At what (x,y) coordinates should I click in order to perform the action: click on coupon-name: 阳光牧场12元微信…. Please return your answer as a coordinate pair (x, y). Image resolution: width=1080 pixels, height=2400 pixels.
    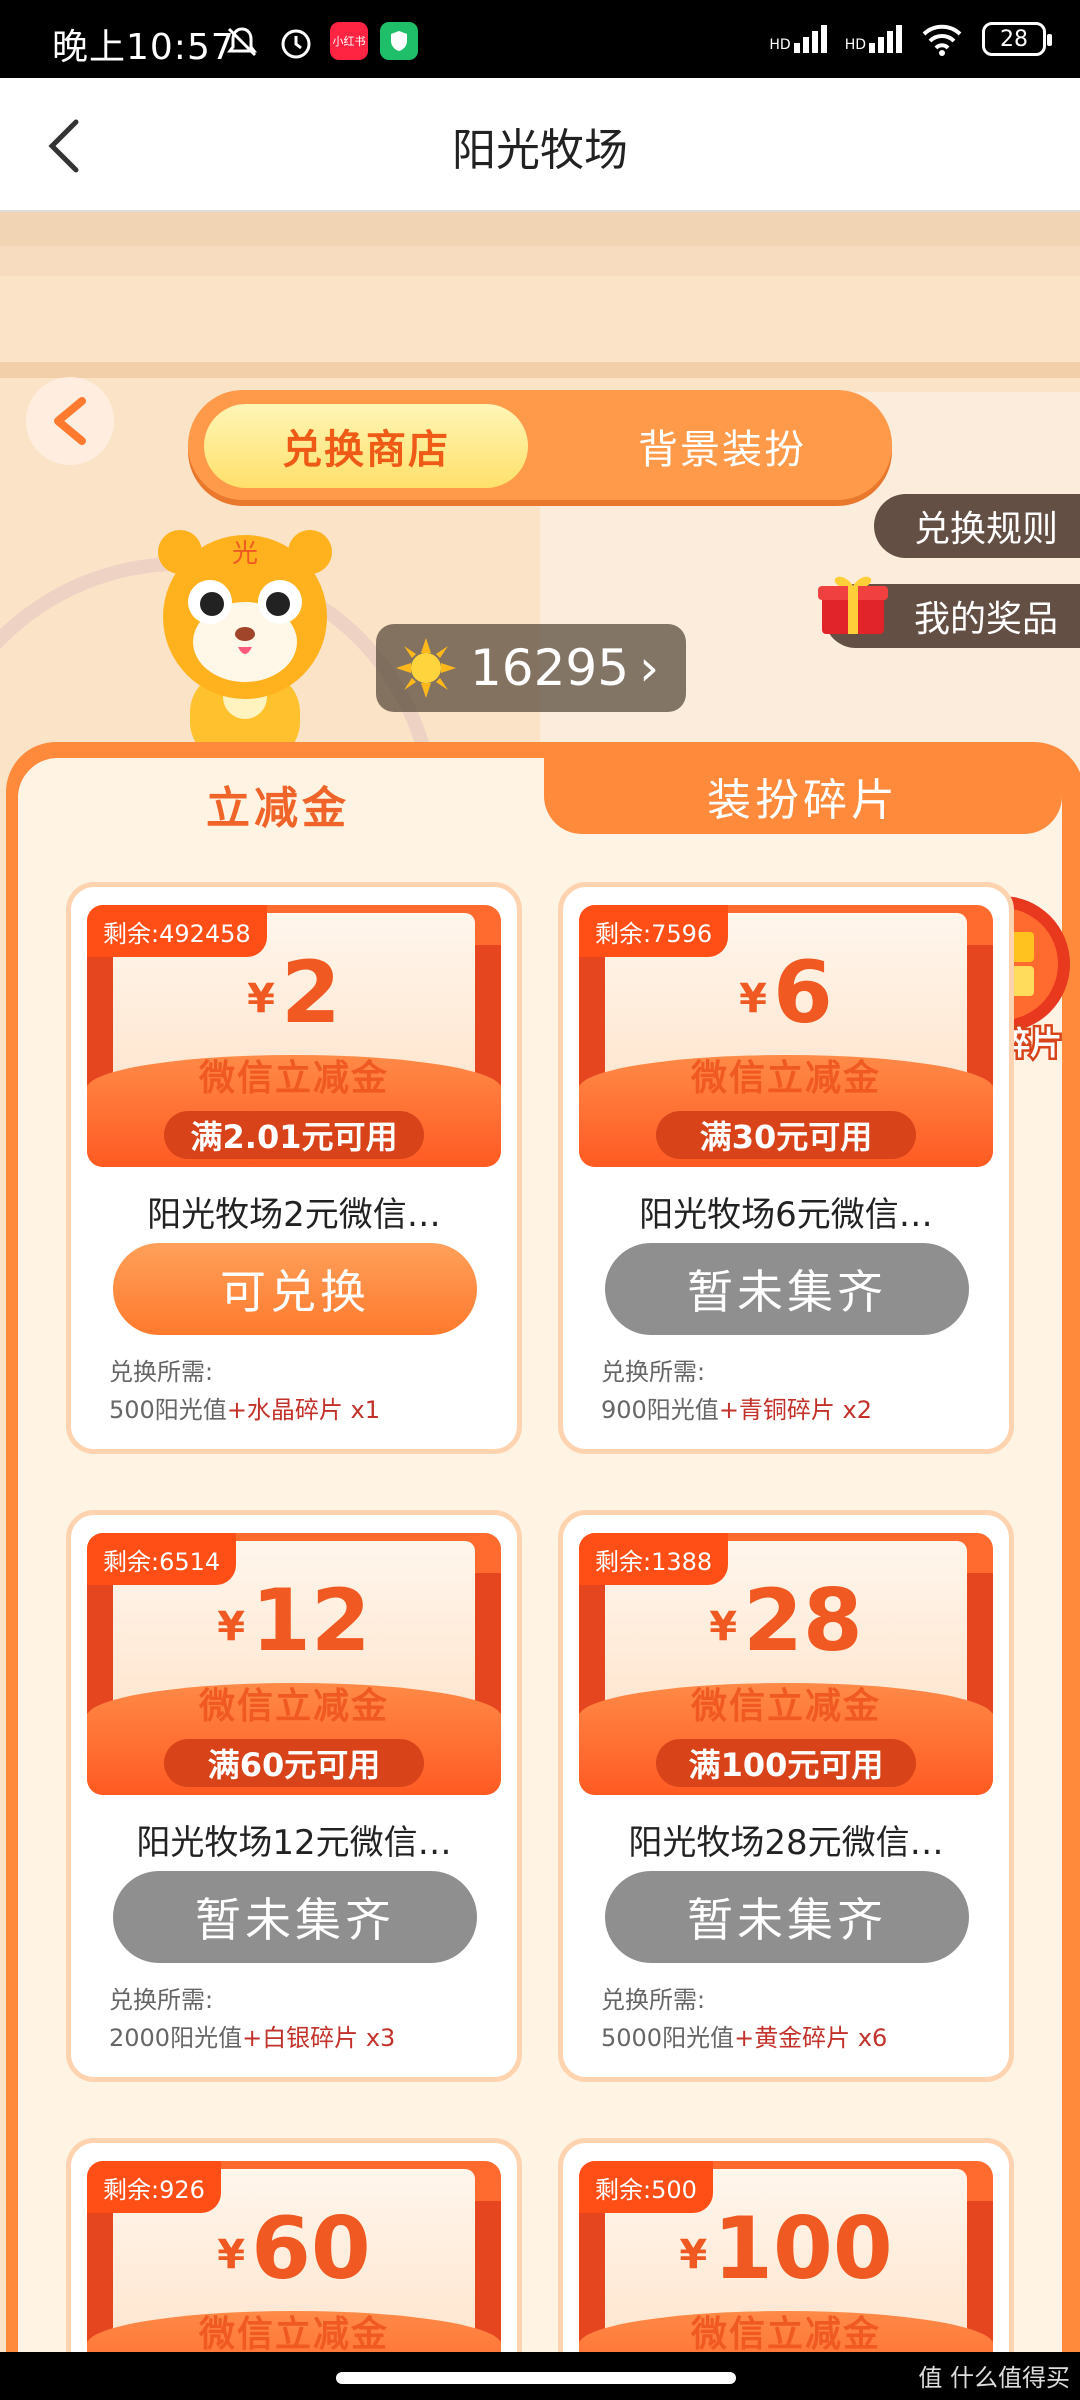
    Looking at the image, I should click on (294, 1843).